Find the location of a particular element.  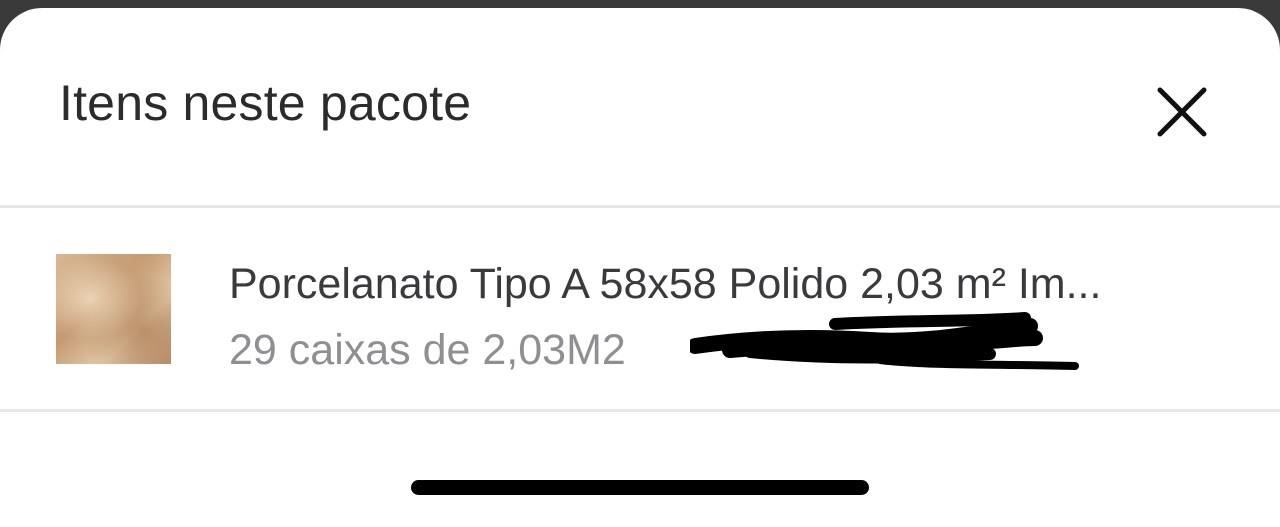

product-thumbnail is located at coordinates (113, 309).